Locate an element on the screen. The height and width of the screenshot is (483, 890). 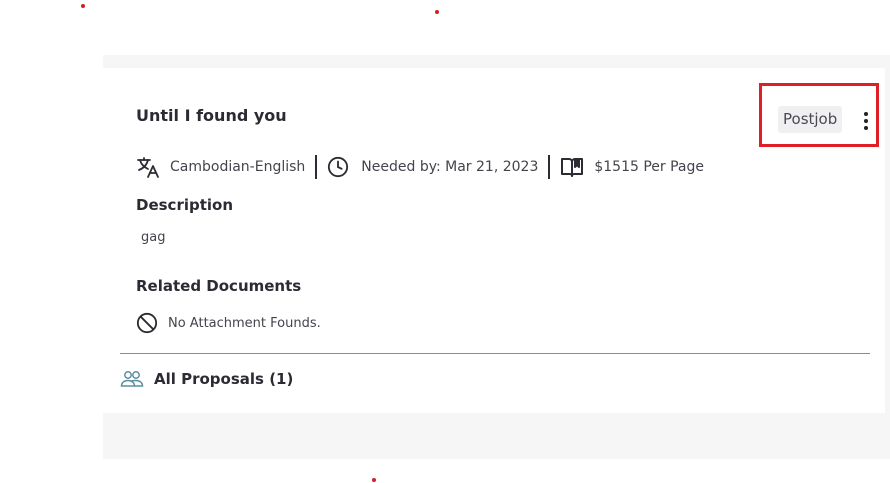
no-entry-icon is located at coordinates (147, 323).